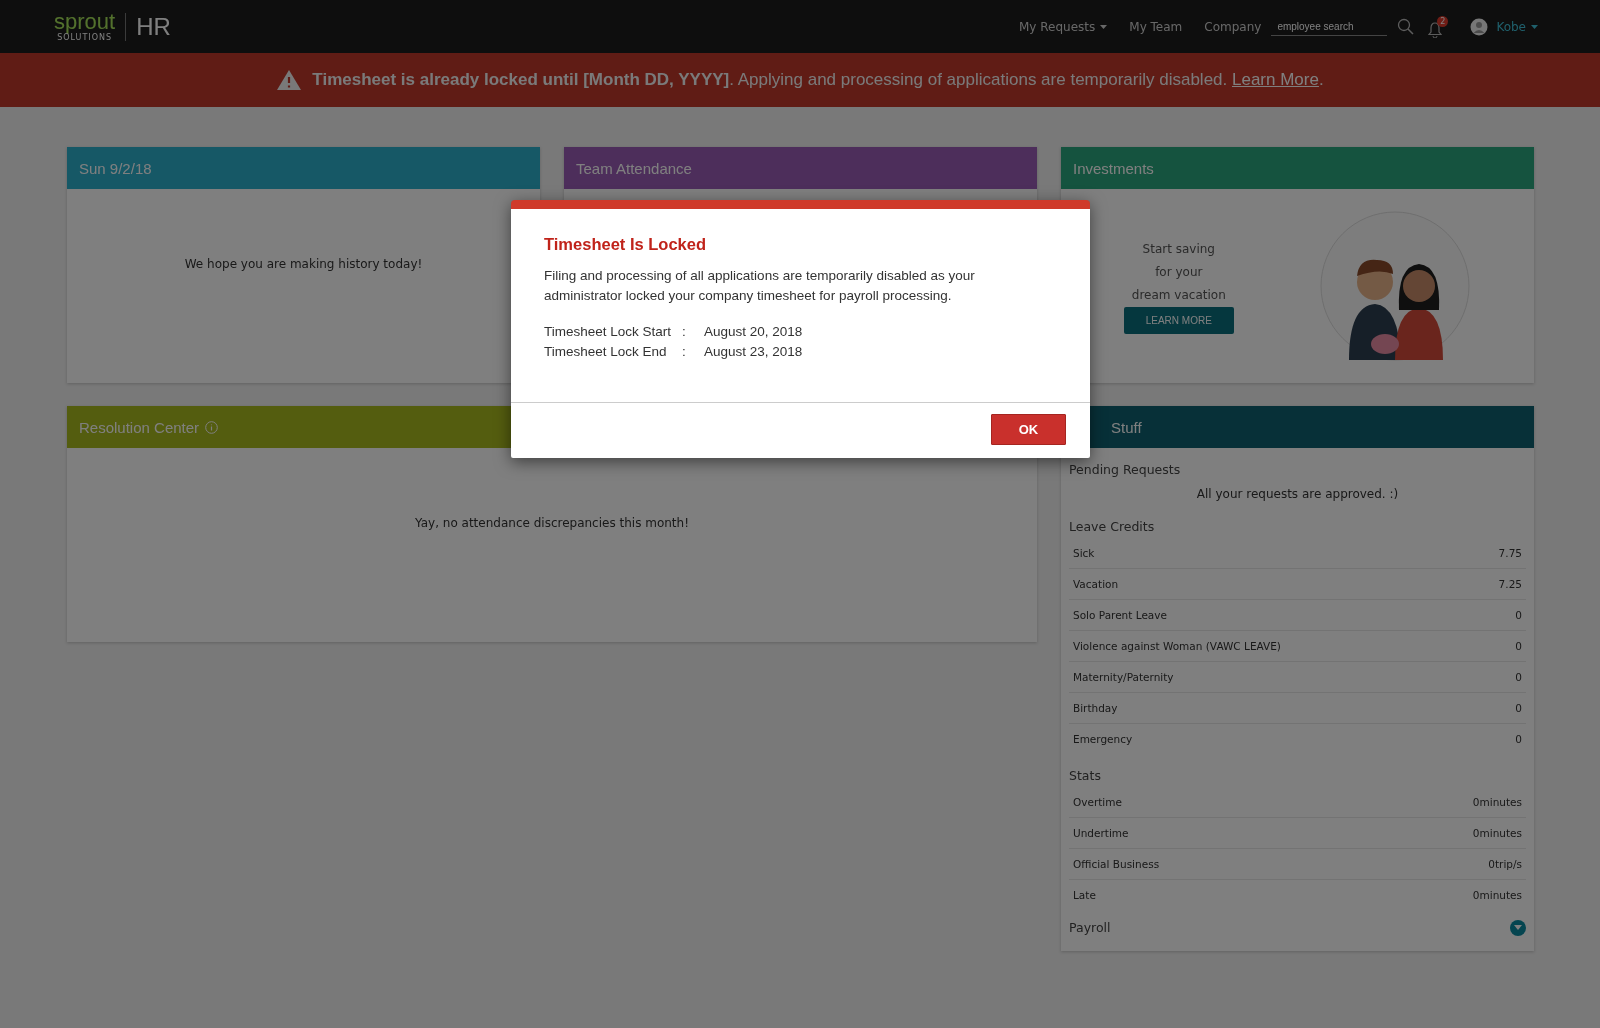 The height and width of the screenshot is (1028, 1600). Describe the element at coordinates (1329, 26) in the screenshot. I see `search-field: employee search` at that location.